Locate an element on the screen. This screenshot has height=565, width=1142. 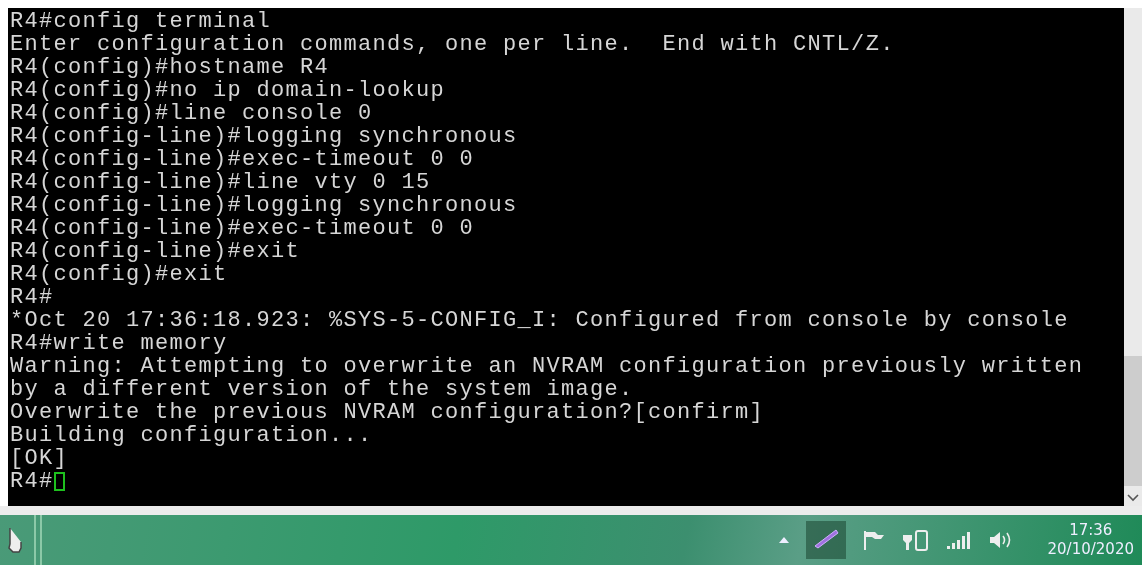
signal-icon is located at coordinates (958, 540).